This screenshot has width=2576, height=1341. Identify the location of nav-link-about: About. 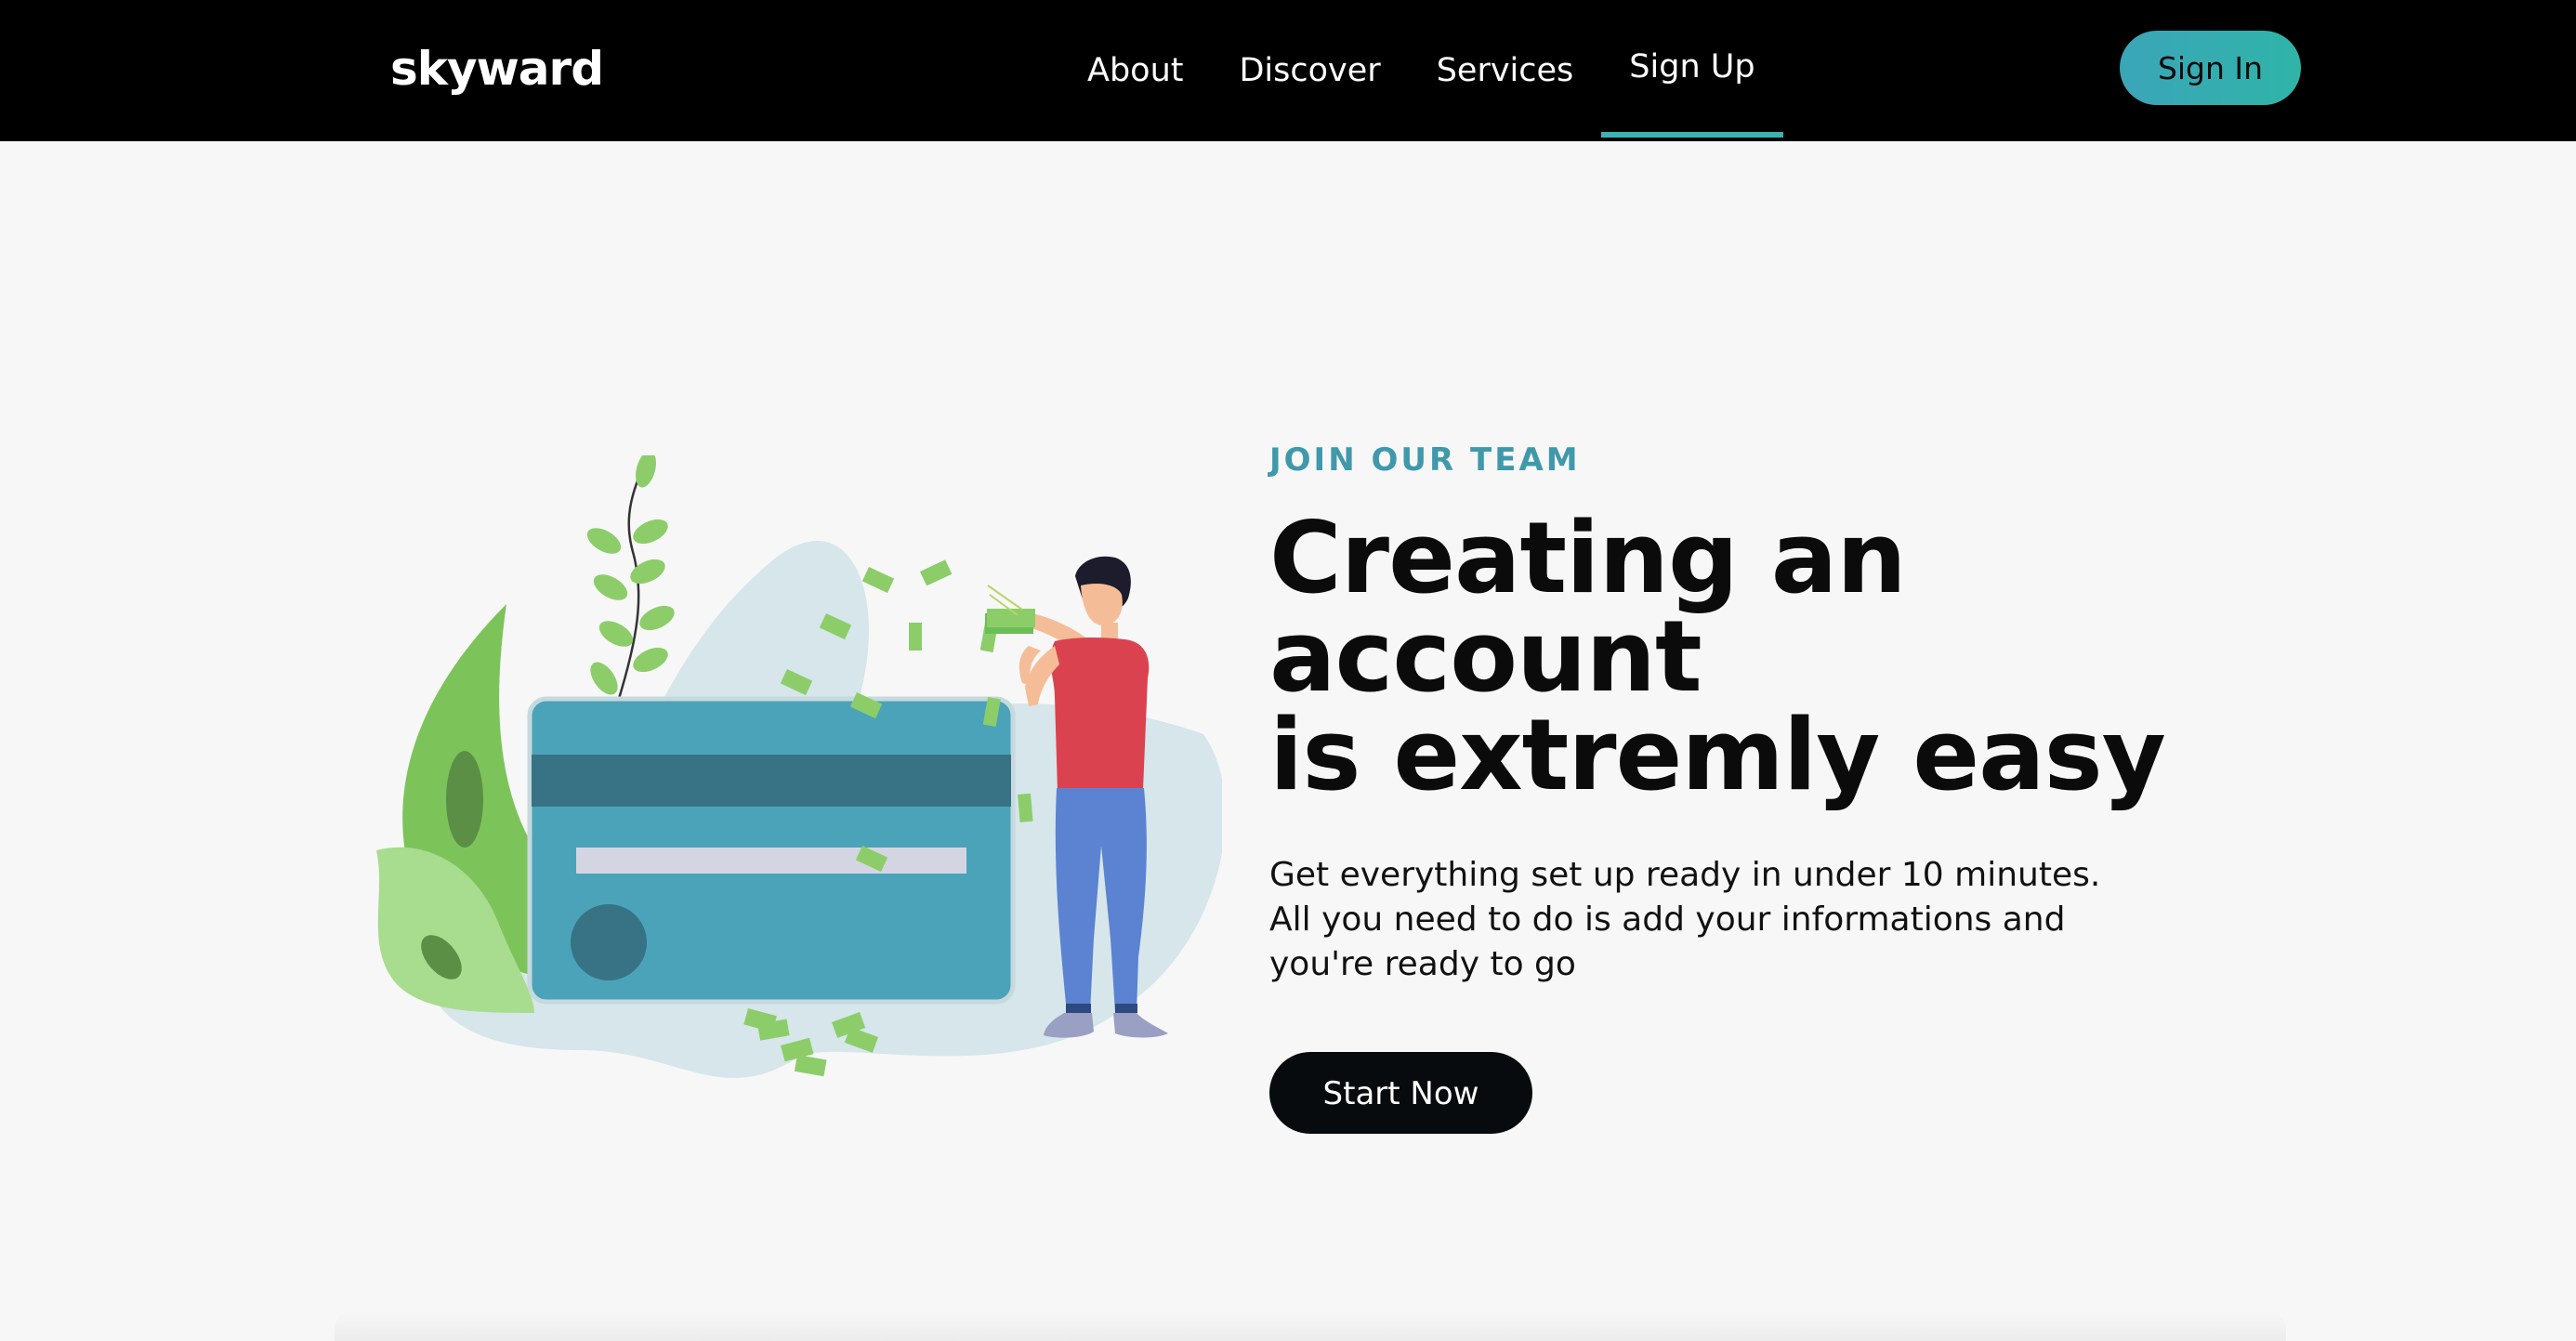
(1135, 70).